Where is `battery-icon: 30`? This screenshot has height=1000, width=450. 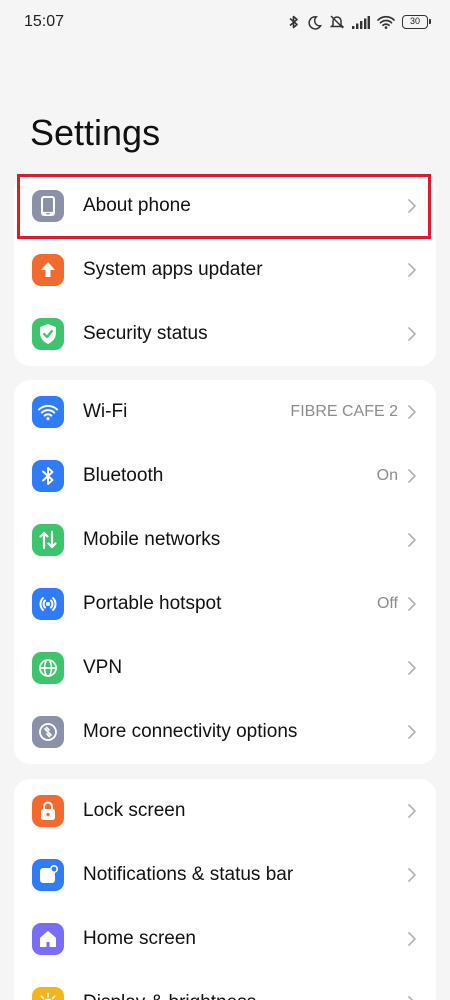
battery-icon: 30 is located at coordinates (416, 22).